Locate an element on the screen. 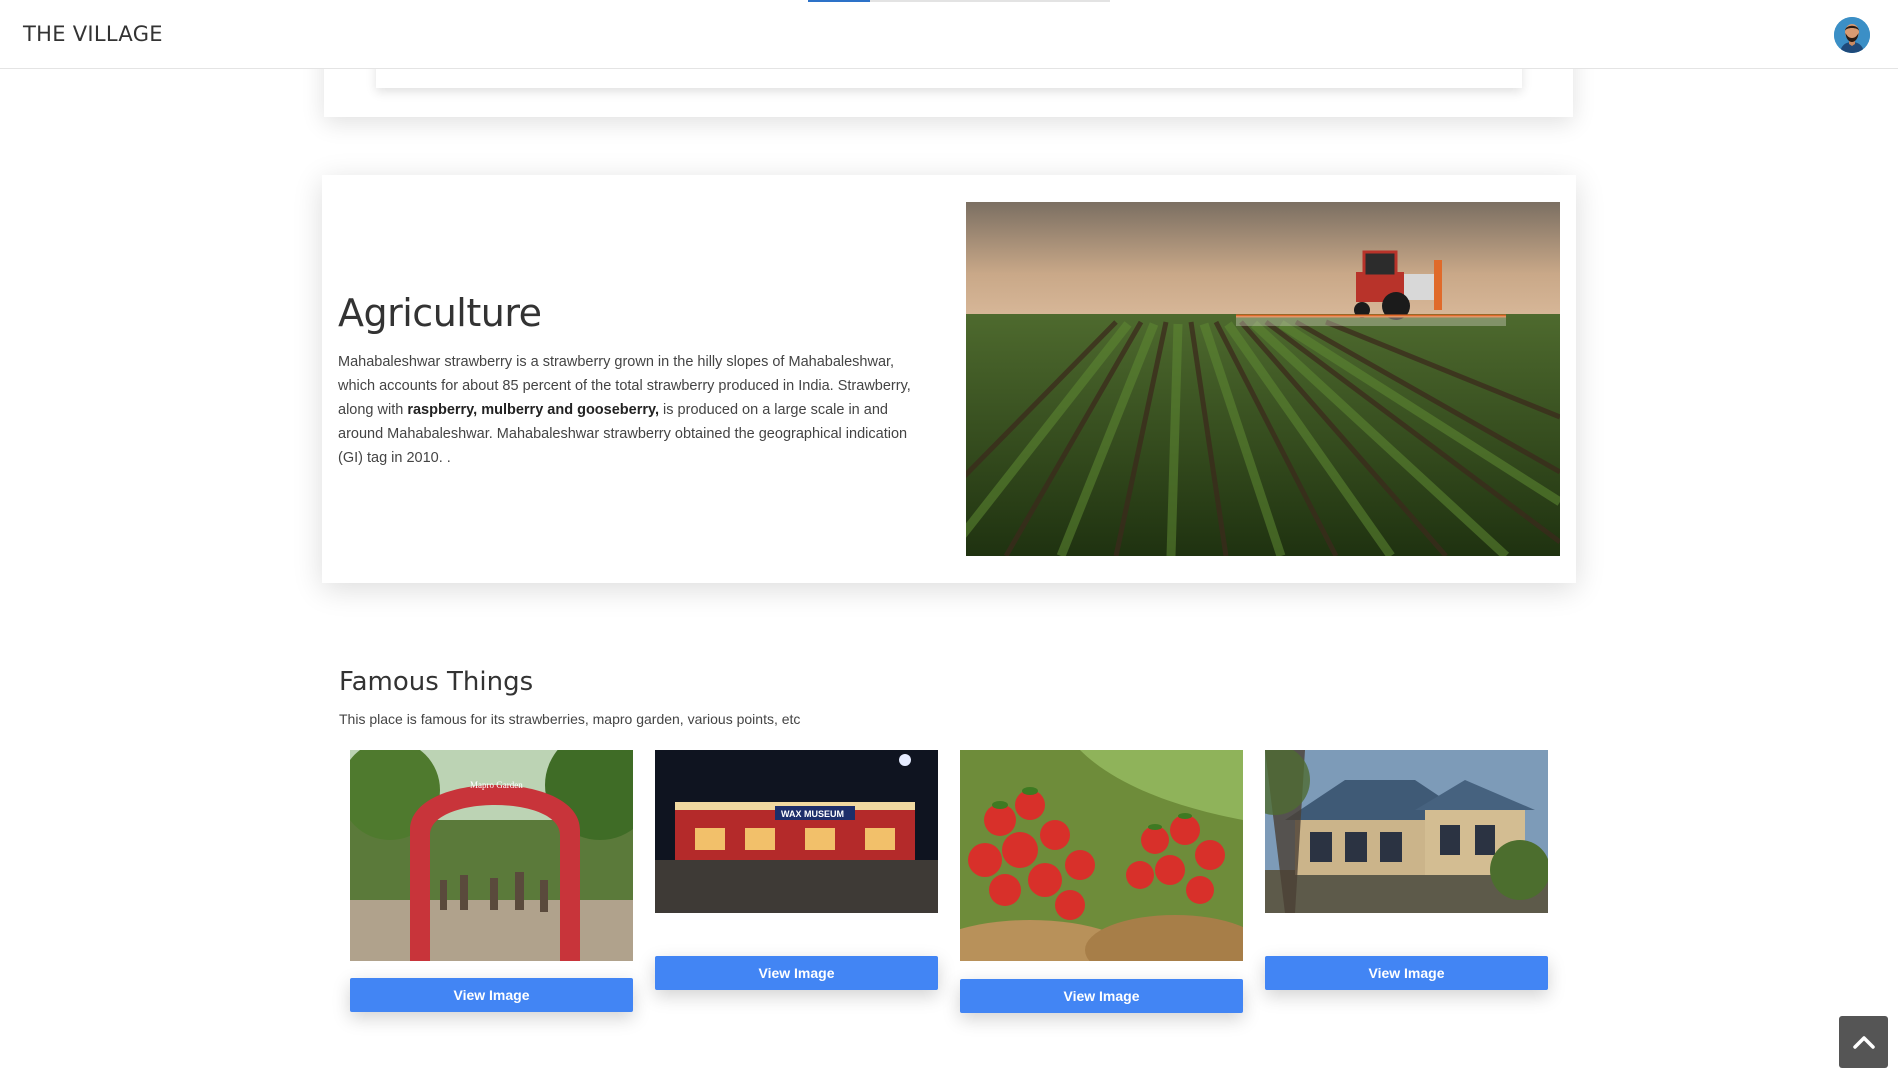  mapro-garden-arch-text: Mapro Garden is located at coordinates (496, 785).